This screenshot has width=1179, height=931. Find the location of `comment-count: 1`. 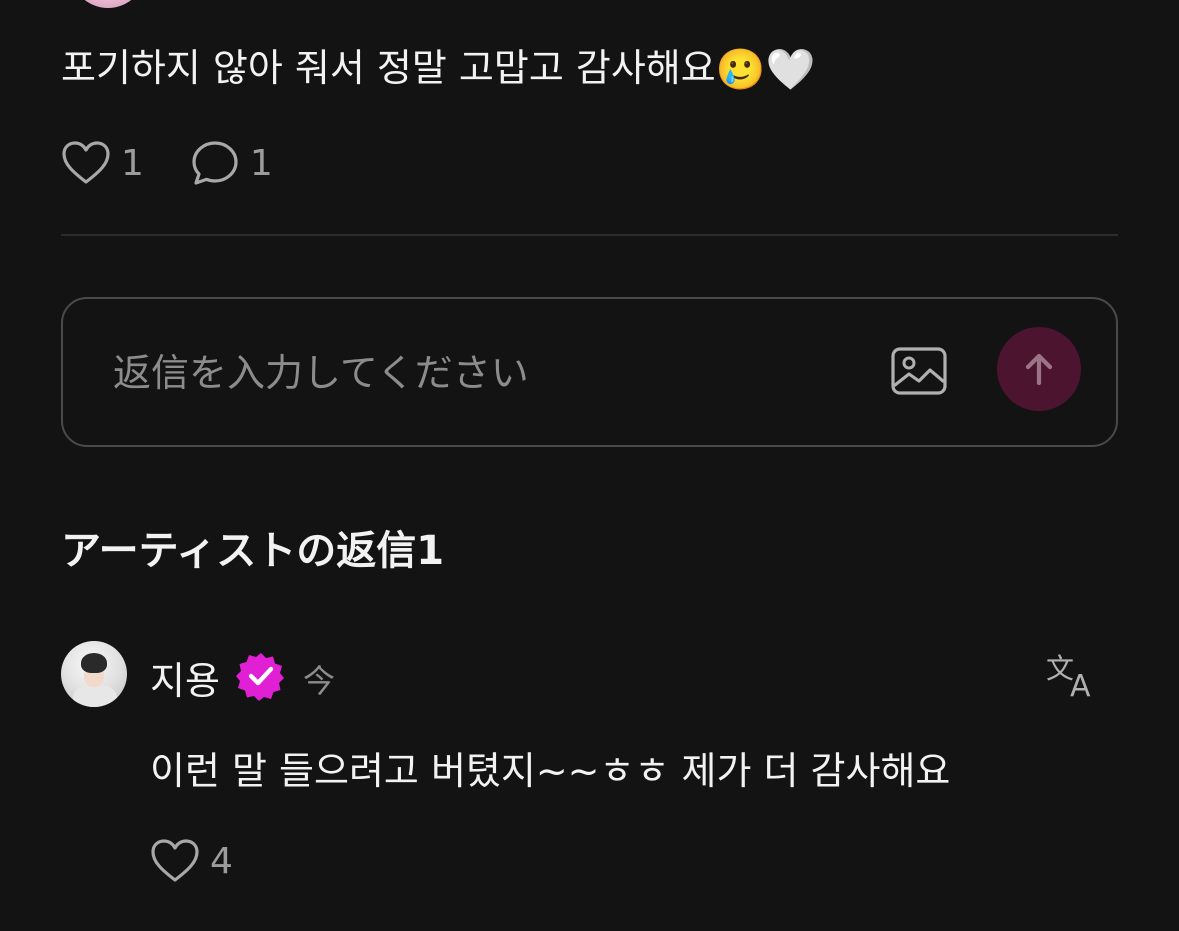

comment-count: 1 is located at coordinates (261, 163).